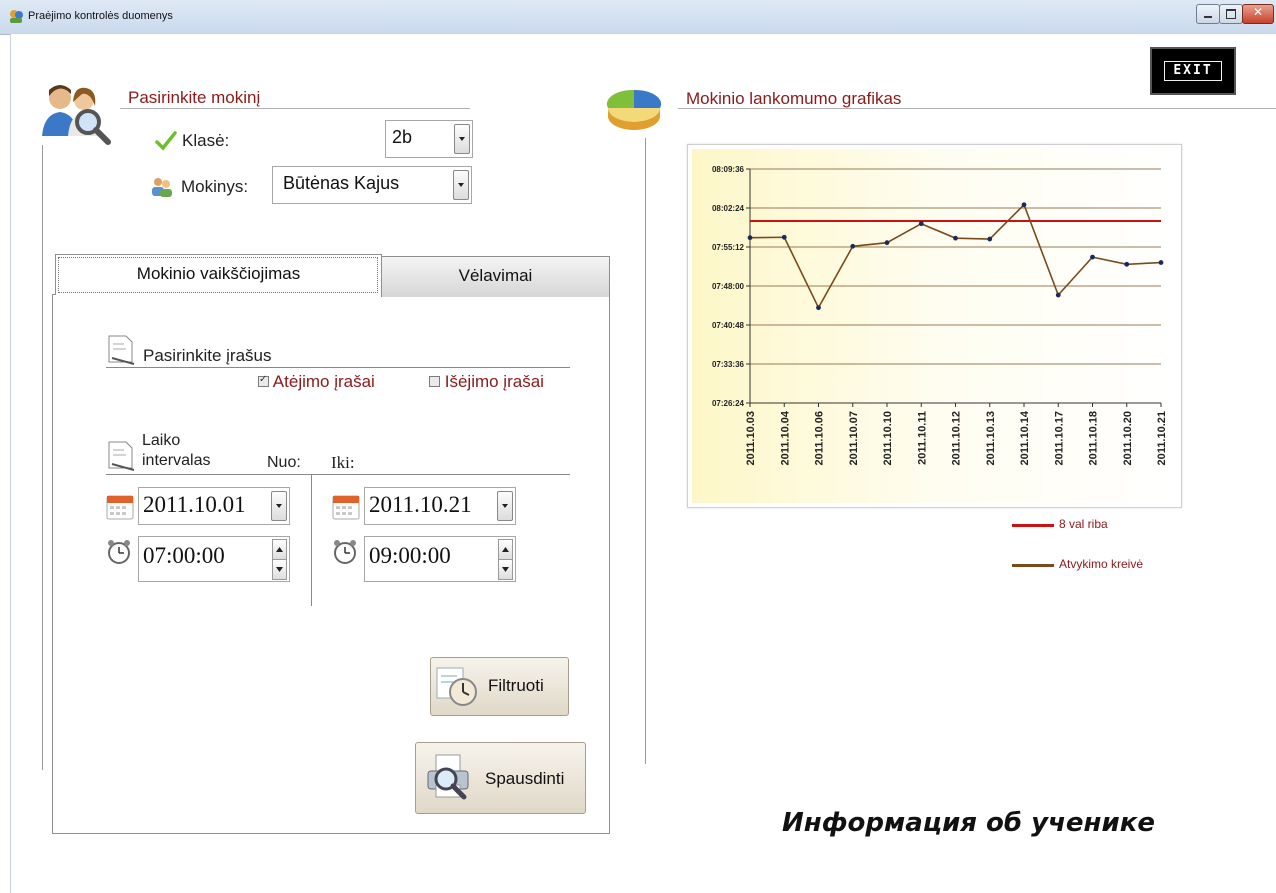  I want to click on print-button-label: Spausdinti, so click(525, 778).